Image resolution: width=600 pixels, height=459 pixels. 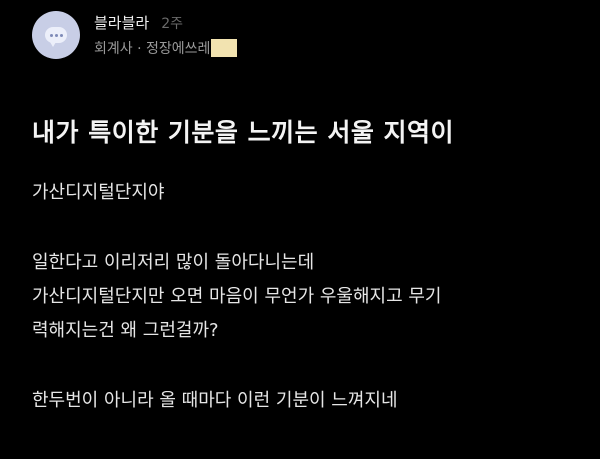 What do you see at coordinates (237, 296) in the screenshot?
I see `body-line: 가산디지털단지만 오면 마음이 무언가 우울해지고 무기` at bounding box center [237, 296].